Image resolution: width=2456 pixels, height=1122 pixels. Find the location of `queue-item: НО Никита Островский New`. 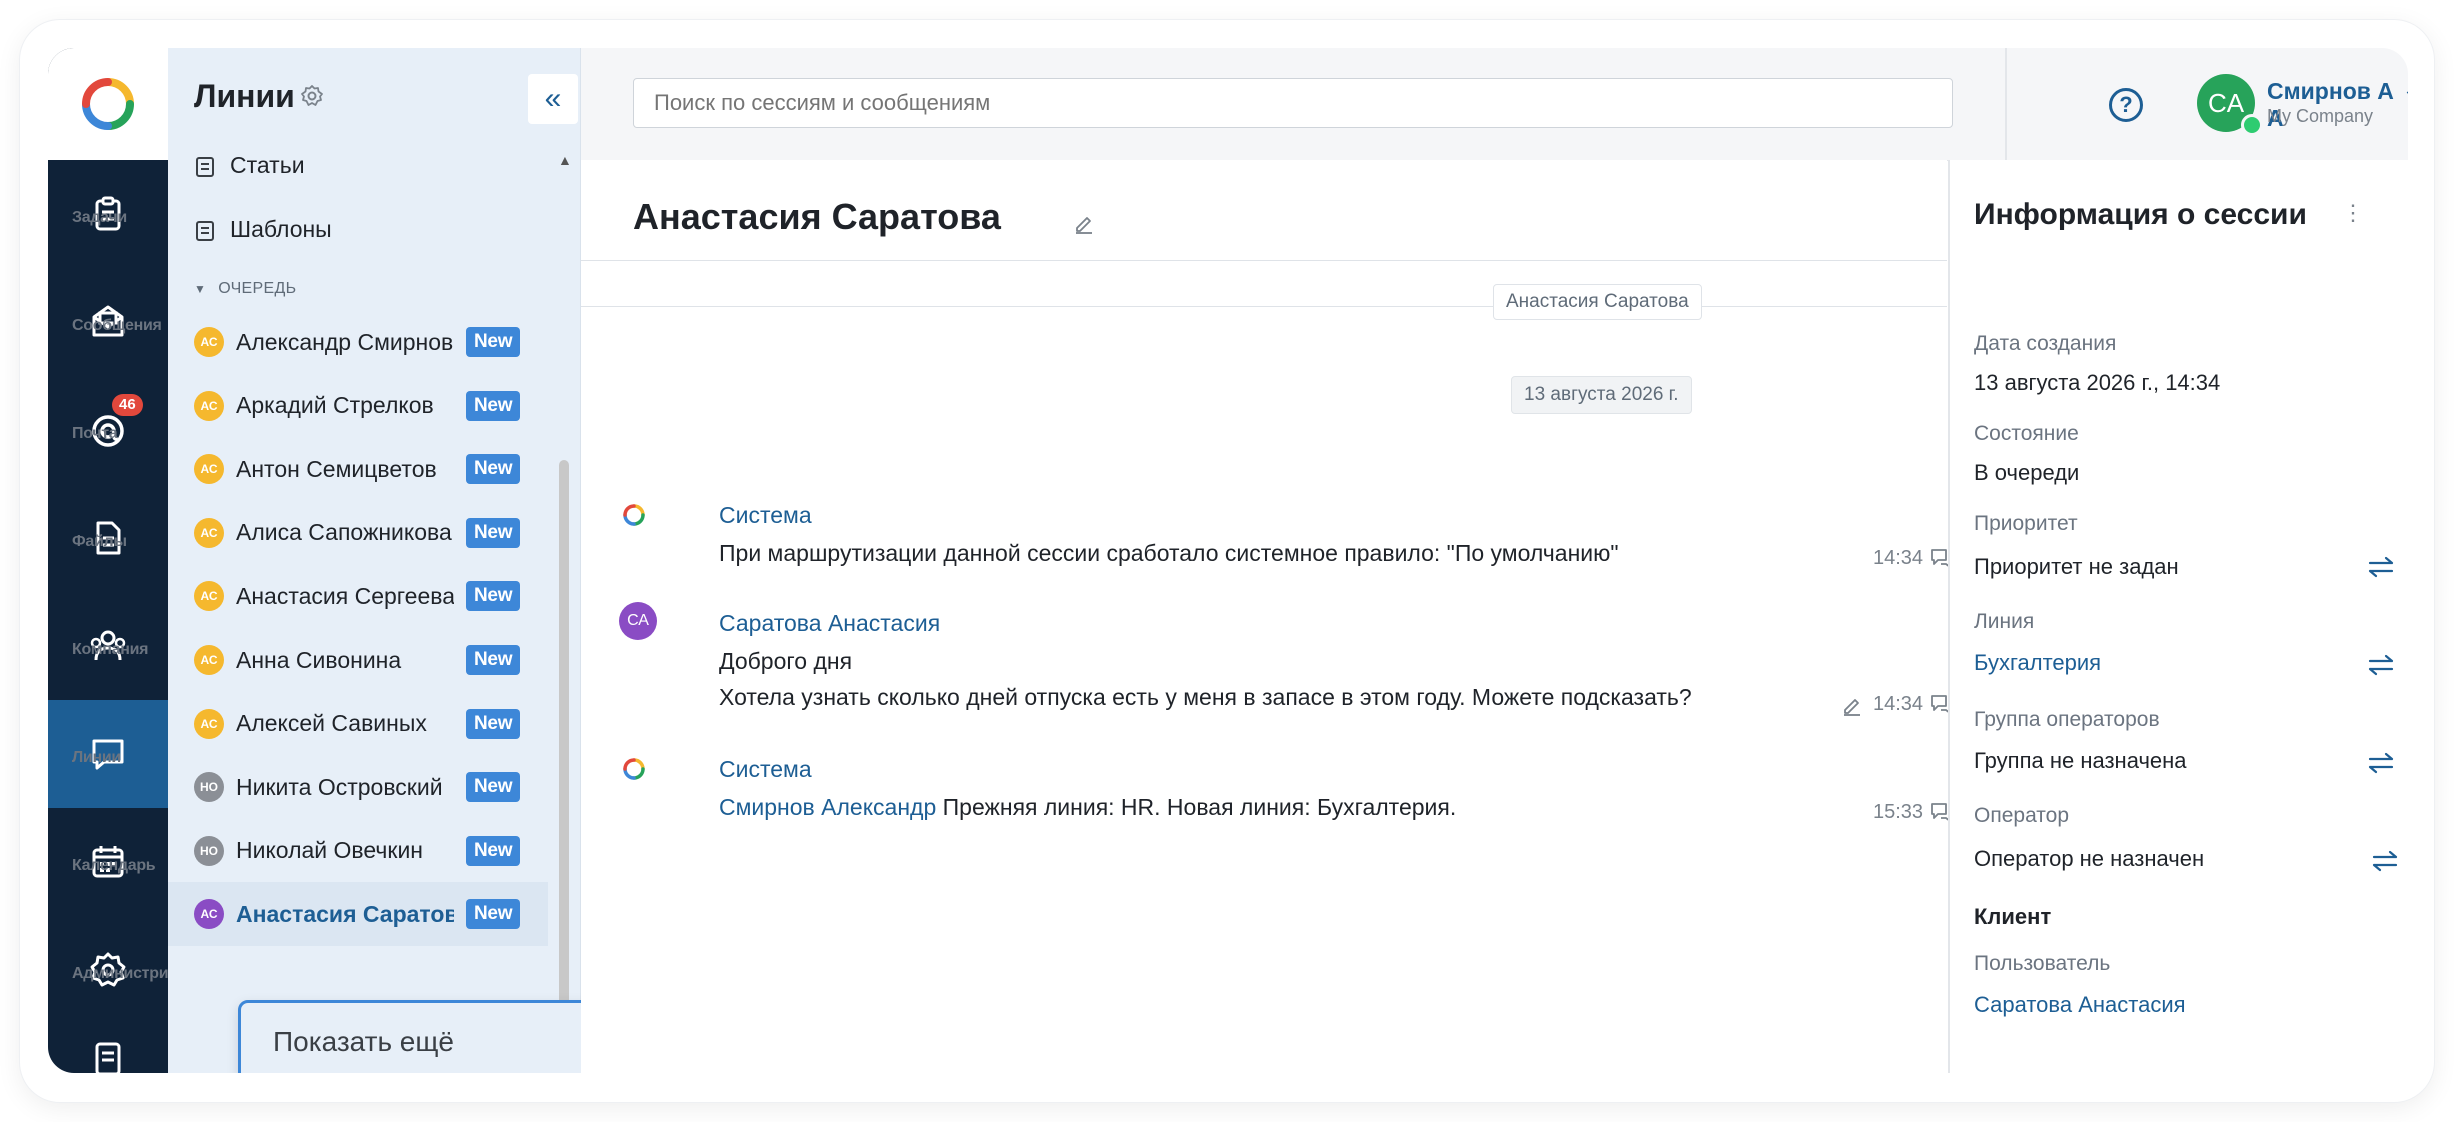

queue-item: НО Никита Островский New is located at coordinates (358, 787).